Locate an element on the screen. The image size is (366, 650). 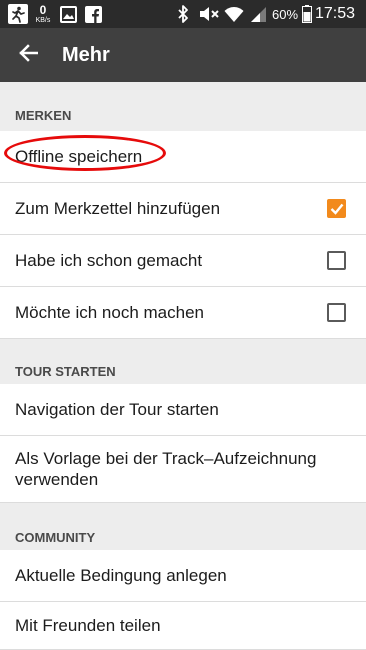
menu-item-merkzettel: Zum Merkzettel hinzufügen is located at coordinates (183, 209).